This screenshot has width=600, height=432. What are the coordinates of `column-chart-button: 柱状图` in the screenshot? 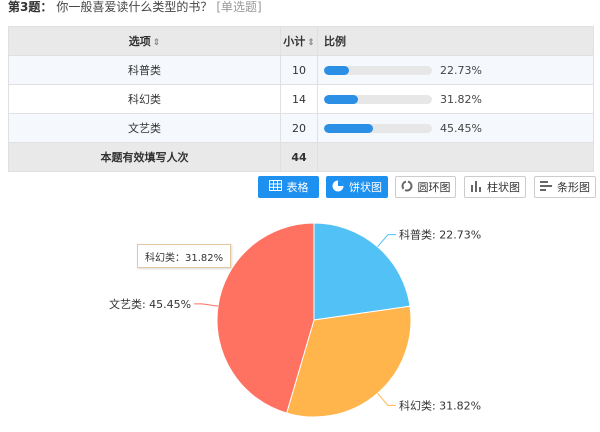 It's located at (495, 187).